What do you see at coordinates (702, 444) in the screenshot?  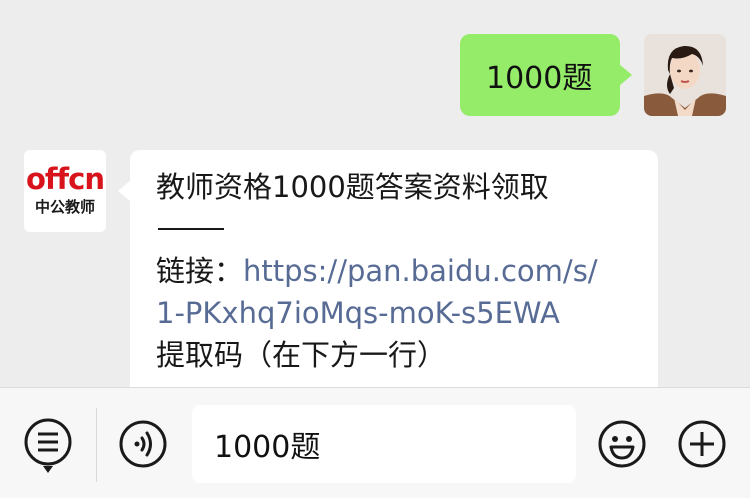 I see `plus-icon` at bounding box center [702, 444].